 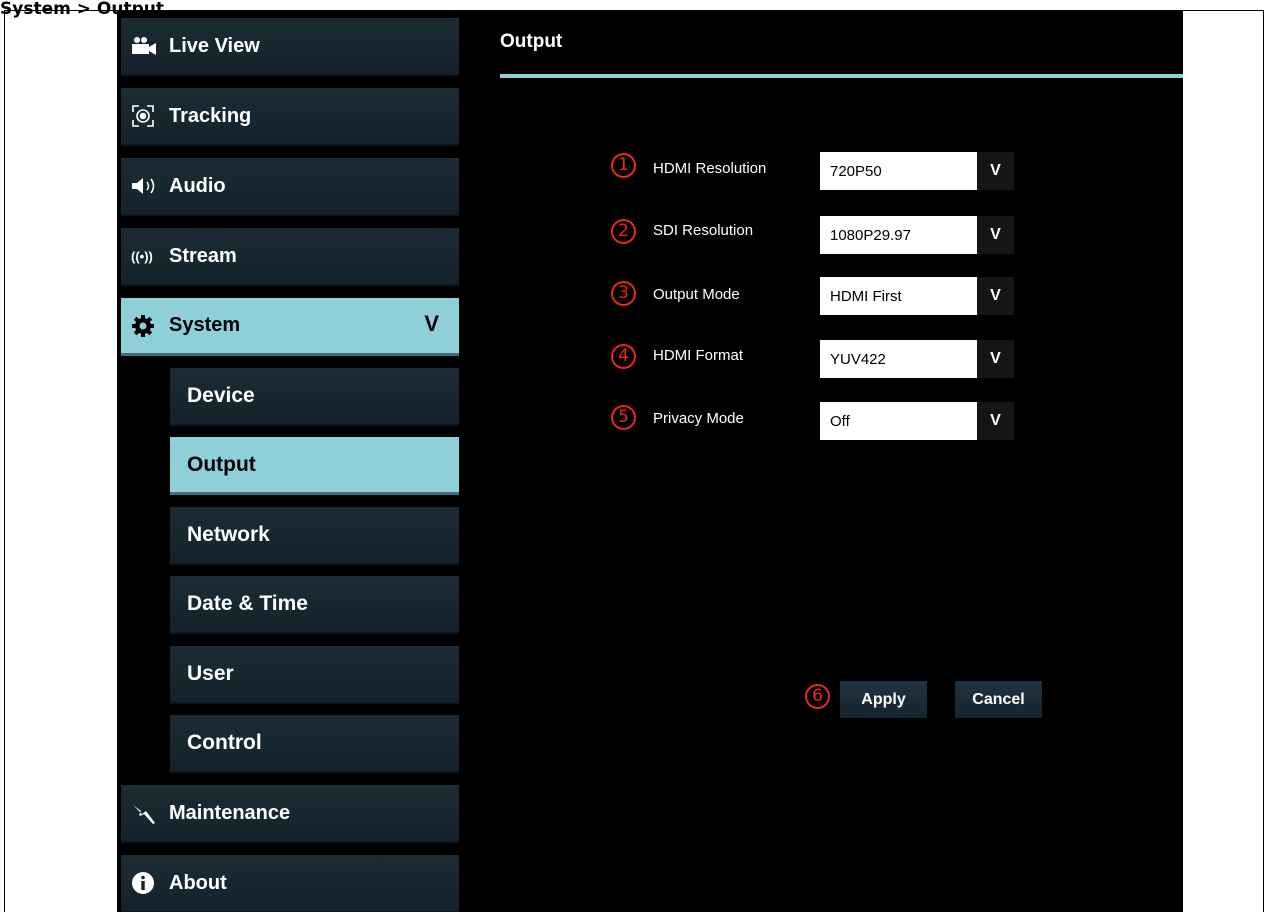 I want to click on page-title: Output, so click(x=531, y=41).